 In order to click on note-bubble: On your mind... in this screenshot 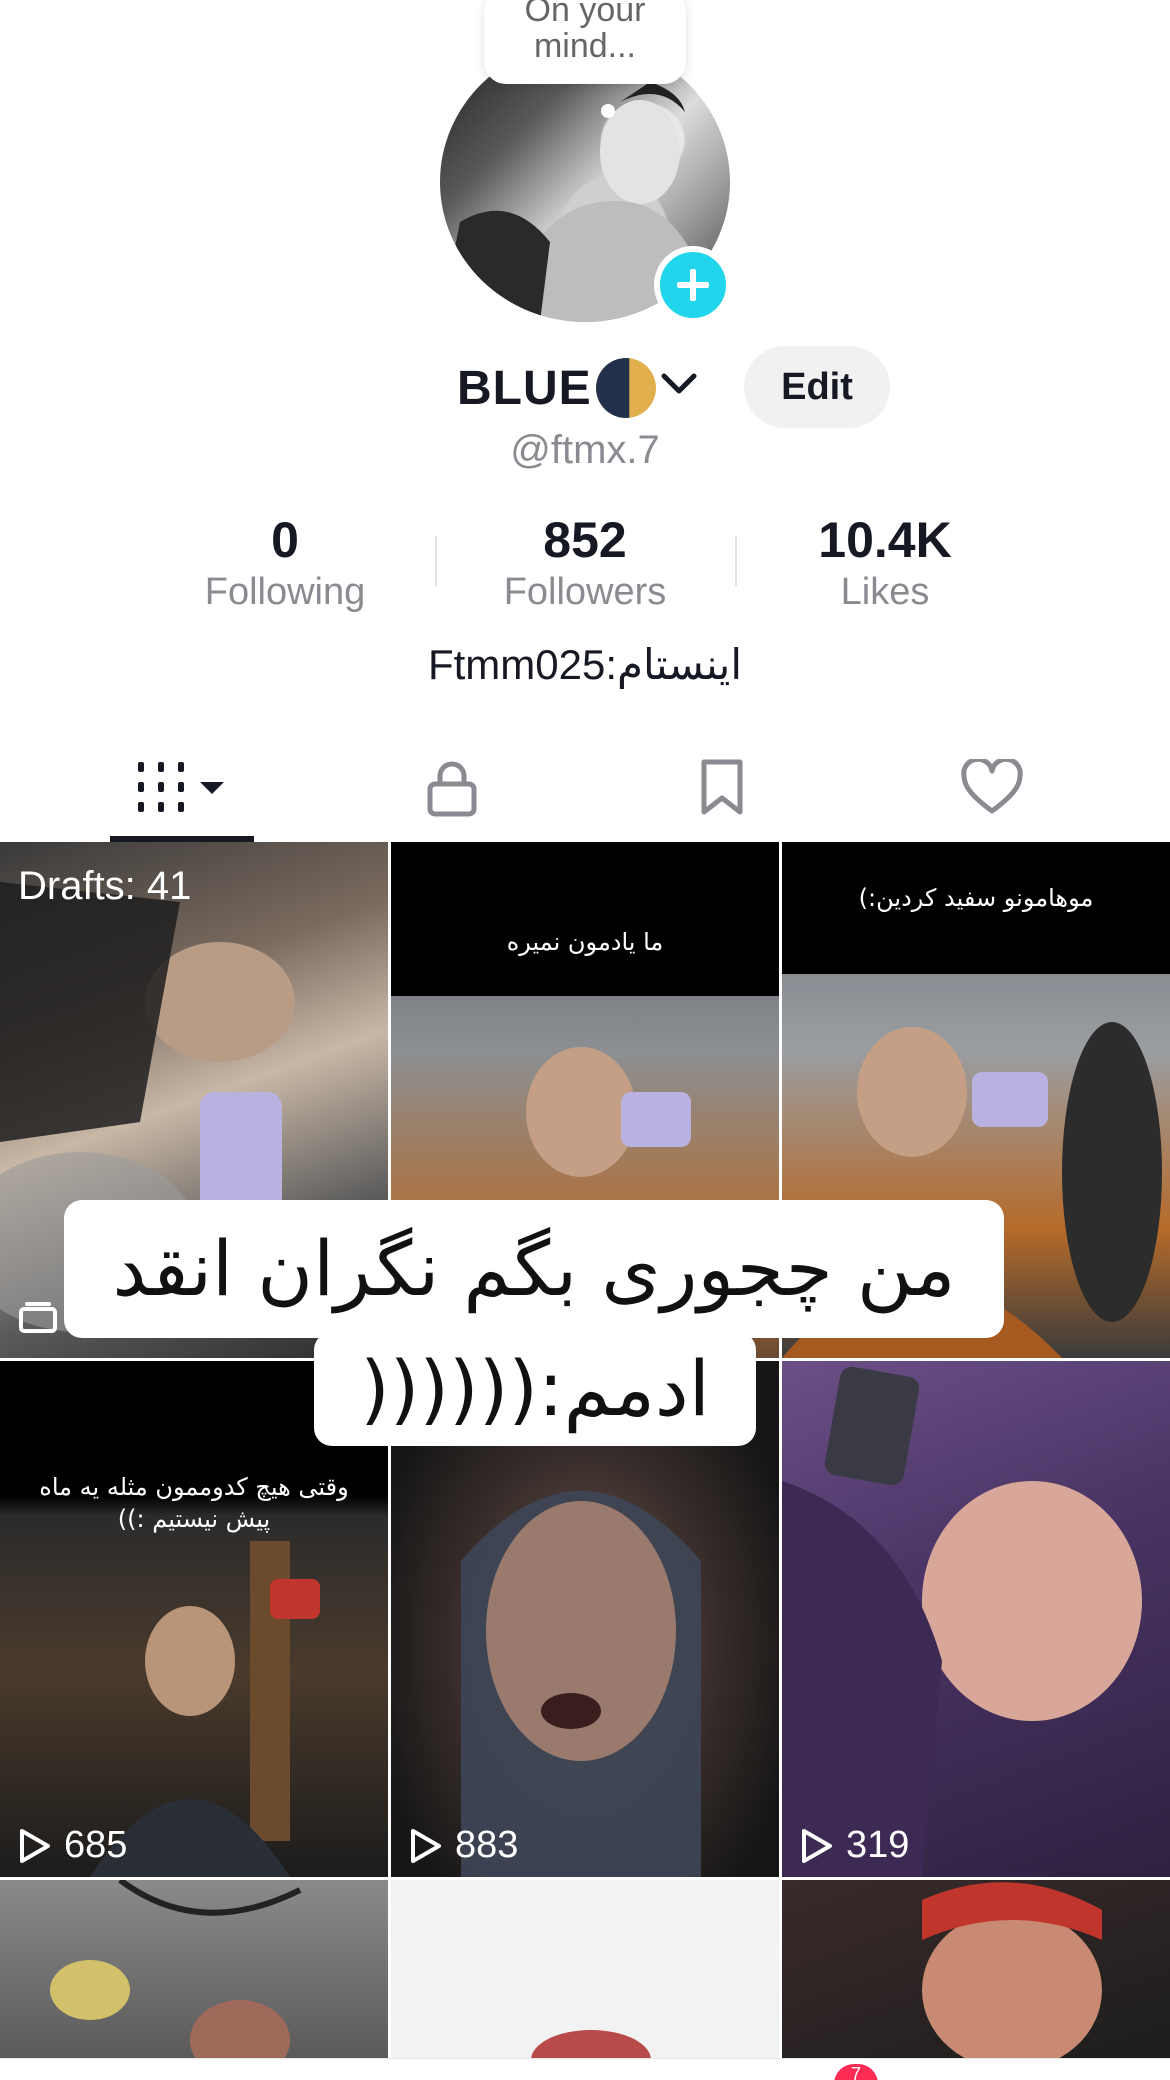, I will do `click(585, 42)`.